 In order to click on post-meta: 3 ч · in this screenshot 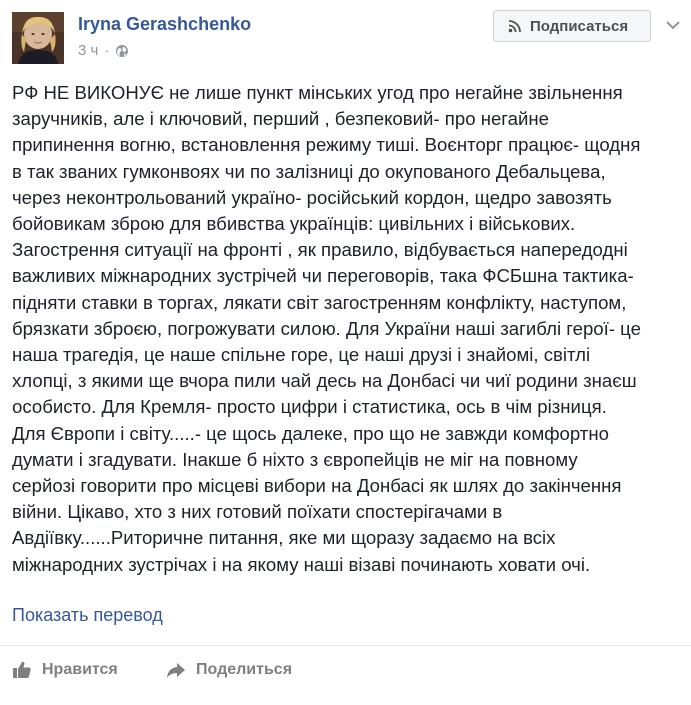, I will do `click(103, 50)`.